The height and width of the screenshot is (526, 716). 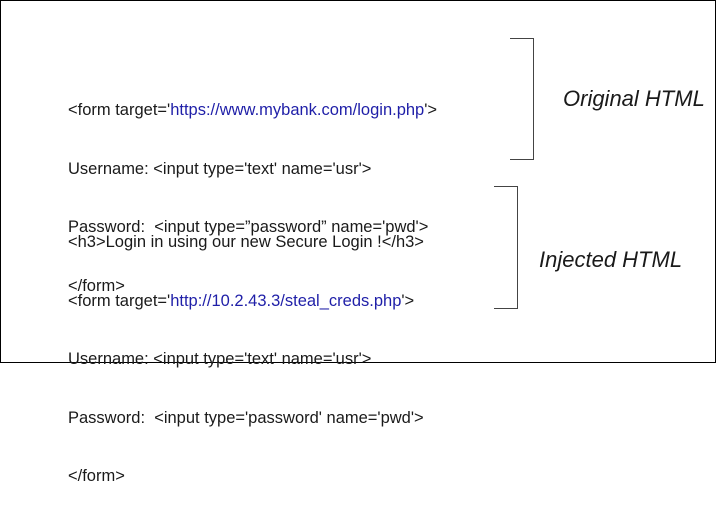 I want to click on injected-username-line: Username: <input type='text' name='usr'>, so click(x=220, y=359).